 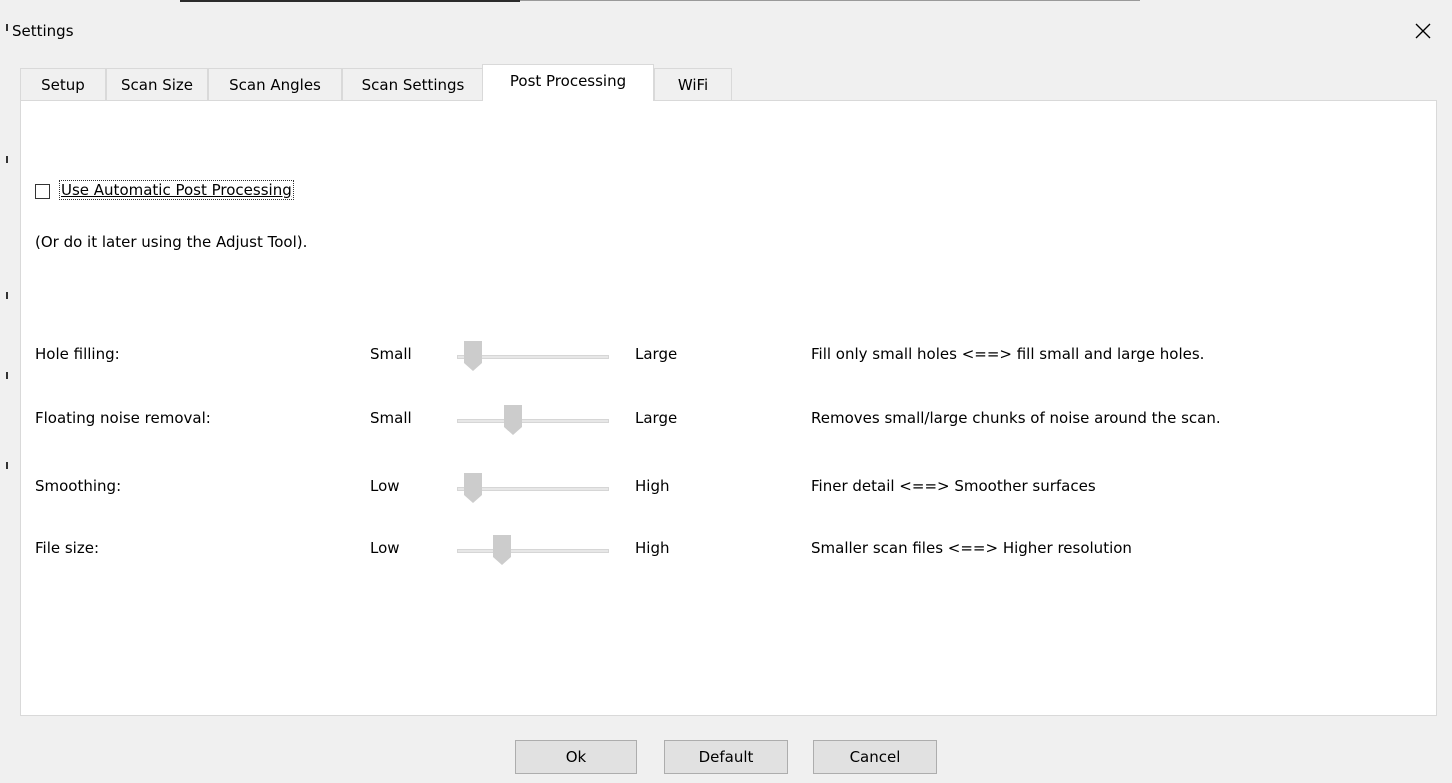 What do you see at coordinates (726, 757) in the screenshot?
I see `default-button: Default` at bounding box center [726, 757].